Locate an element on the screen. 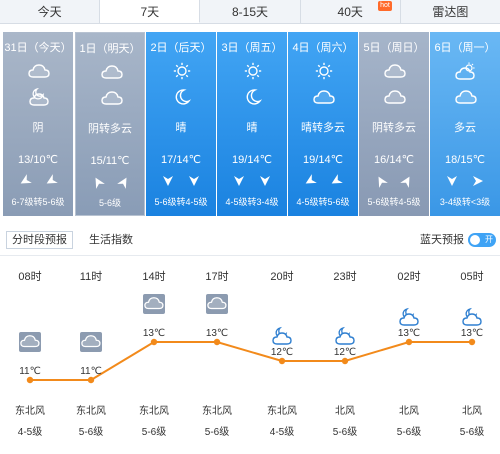 This screenshot has width=500, height=454. day-card: 5日（周日） 阴转多云 16/14℃ 5-6级转4-5级 is located at coordinates (394, 124).